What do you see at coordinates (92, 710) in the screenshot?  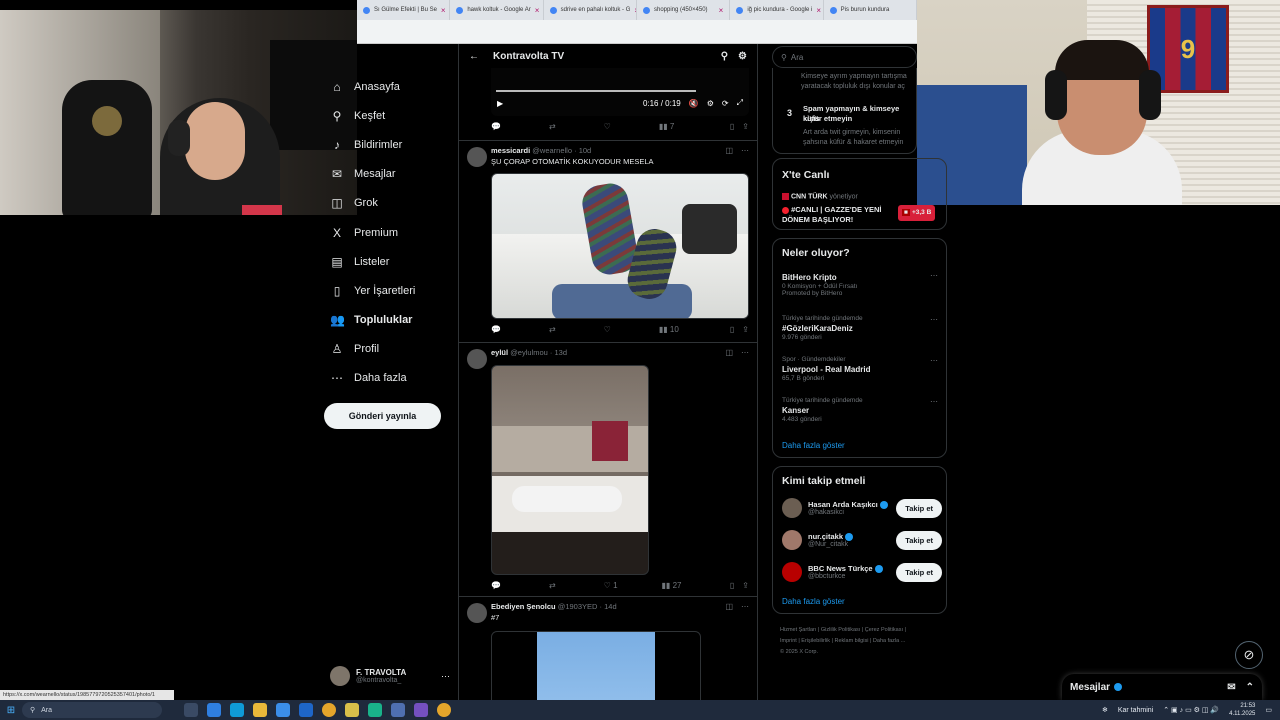 I see `taskbar-search: ⚲ Ara` at bounding box center [92, 710].